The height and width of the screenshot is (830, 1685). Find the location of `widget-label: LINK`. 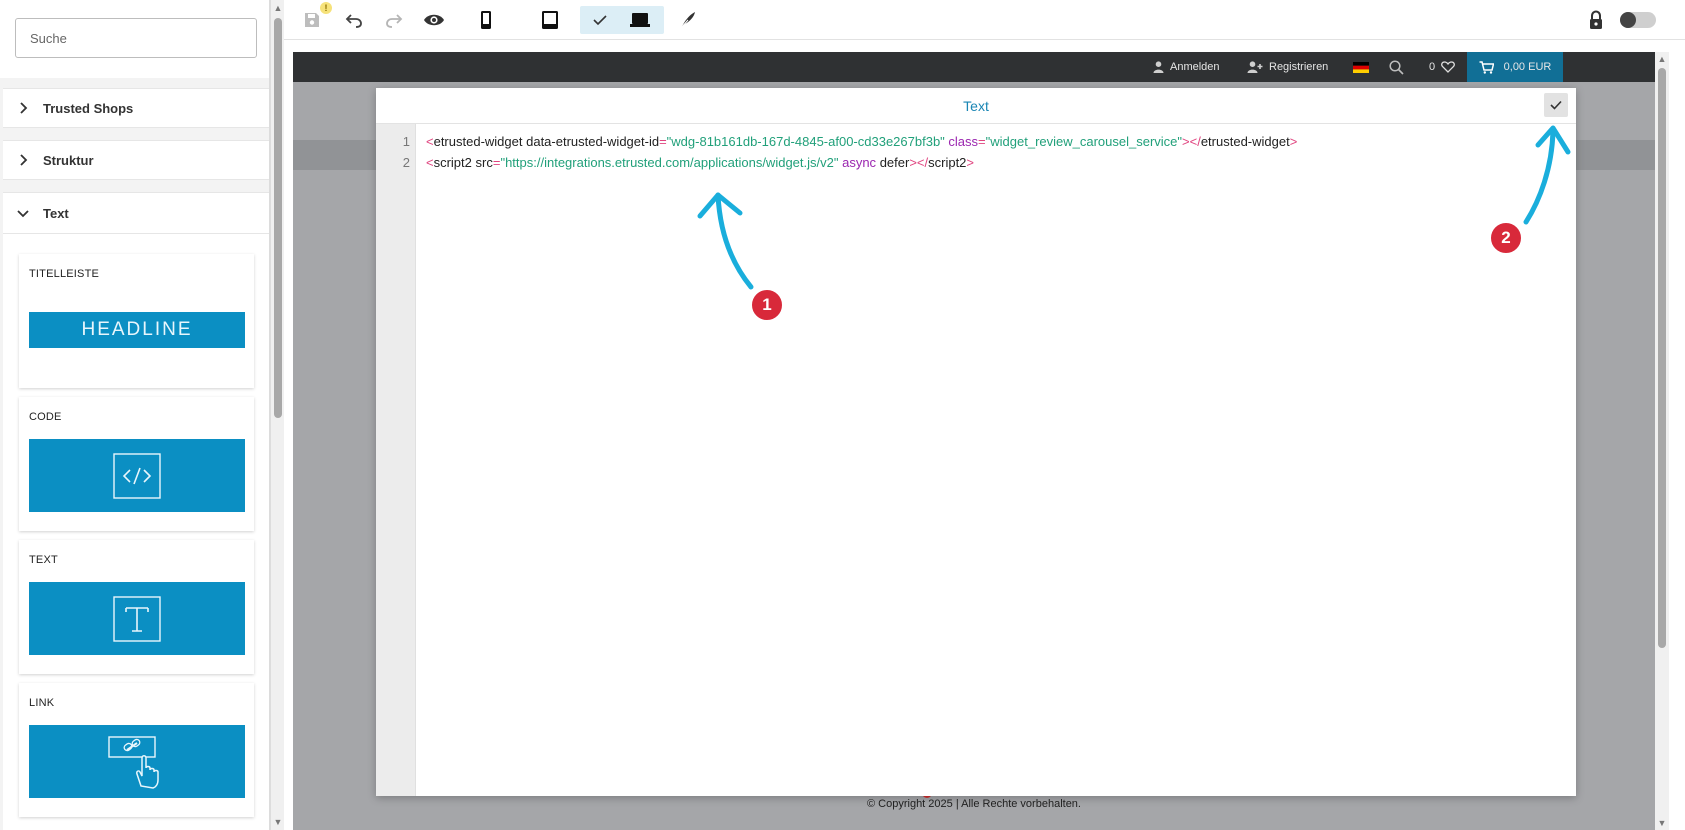

widget-label: LINK is located at coordinates (42, 703).